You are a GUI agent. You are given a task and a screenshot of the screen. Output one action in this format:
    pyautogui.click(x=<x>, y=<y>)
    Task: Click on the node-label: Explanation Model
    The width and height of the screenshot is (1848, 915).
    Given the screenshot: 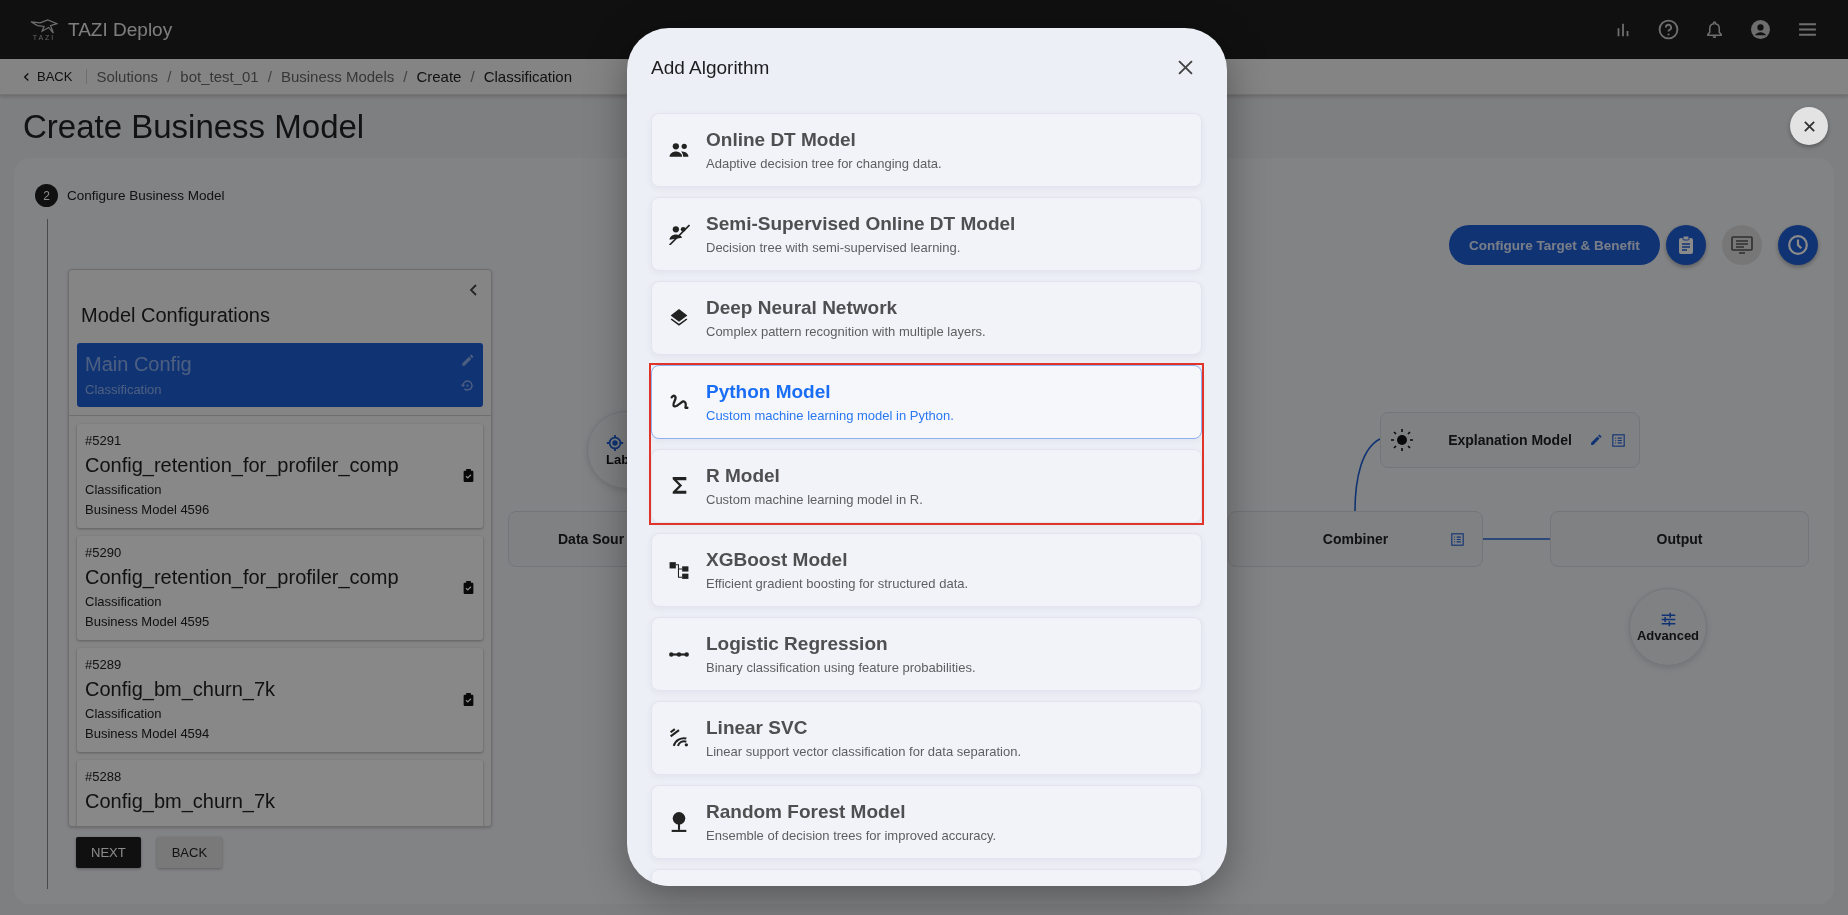 What is the action you would take?
    pyautogui.click(x=1510, y=440)
    